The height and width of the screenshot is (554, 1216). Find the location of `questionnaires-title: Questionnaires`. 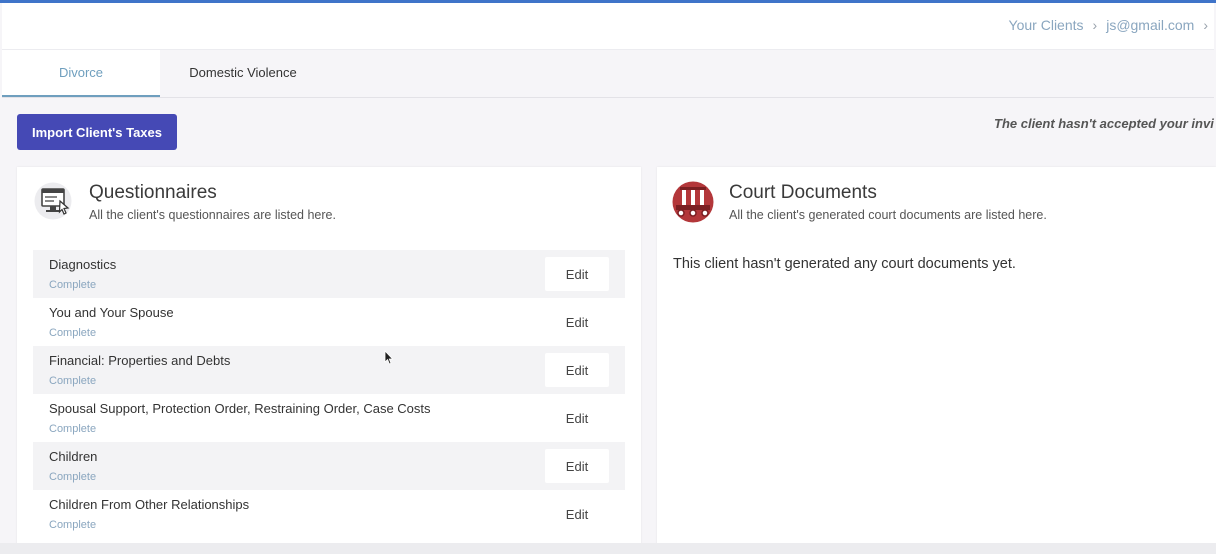

questionnaires-title: Questionnaires is located at coordinates (153, 192).